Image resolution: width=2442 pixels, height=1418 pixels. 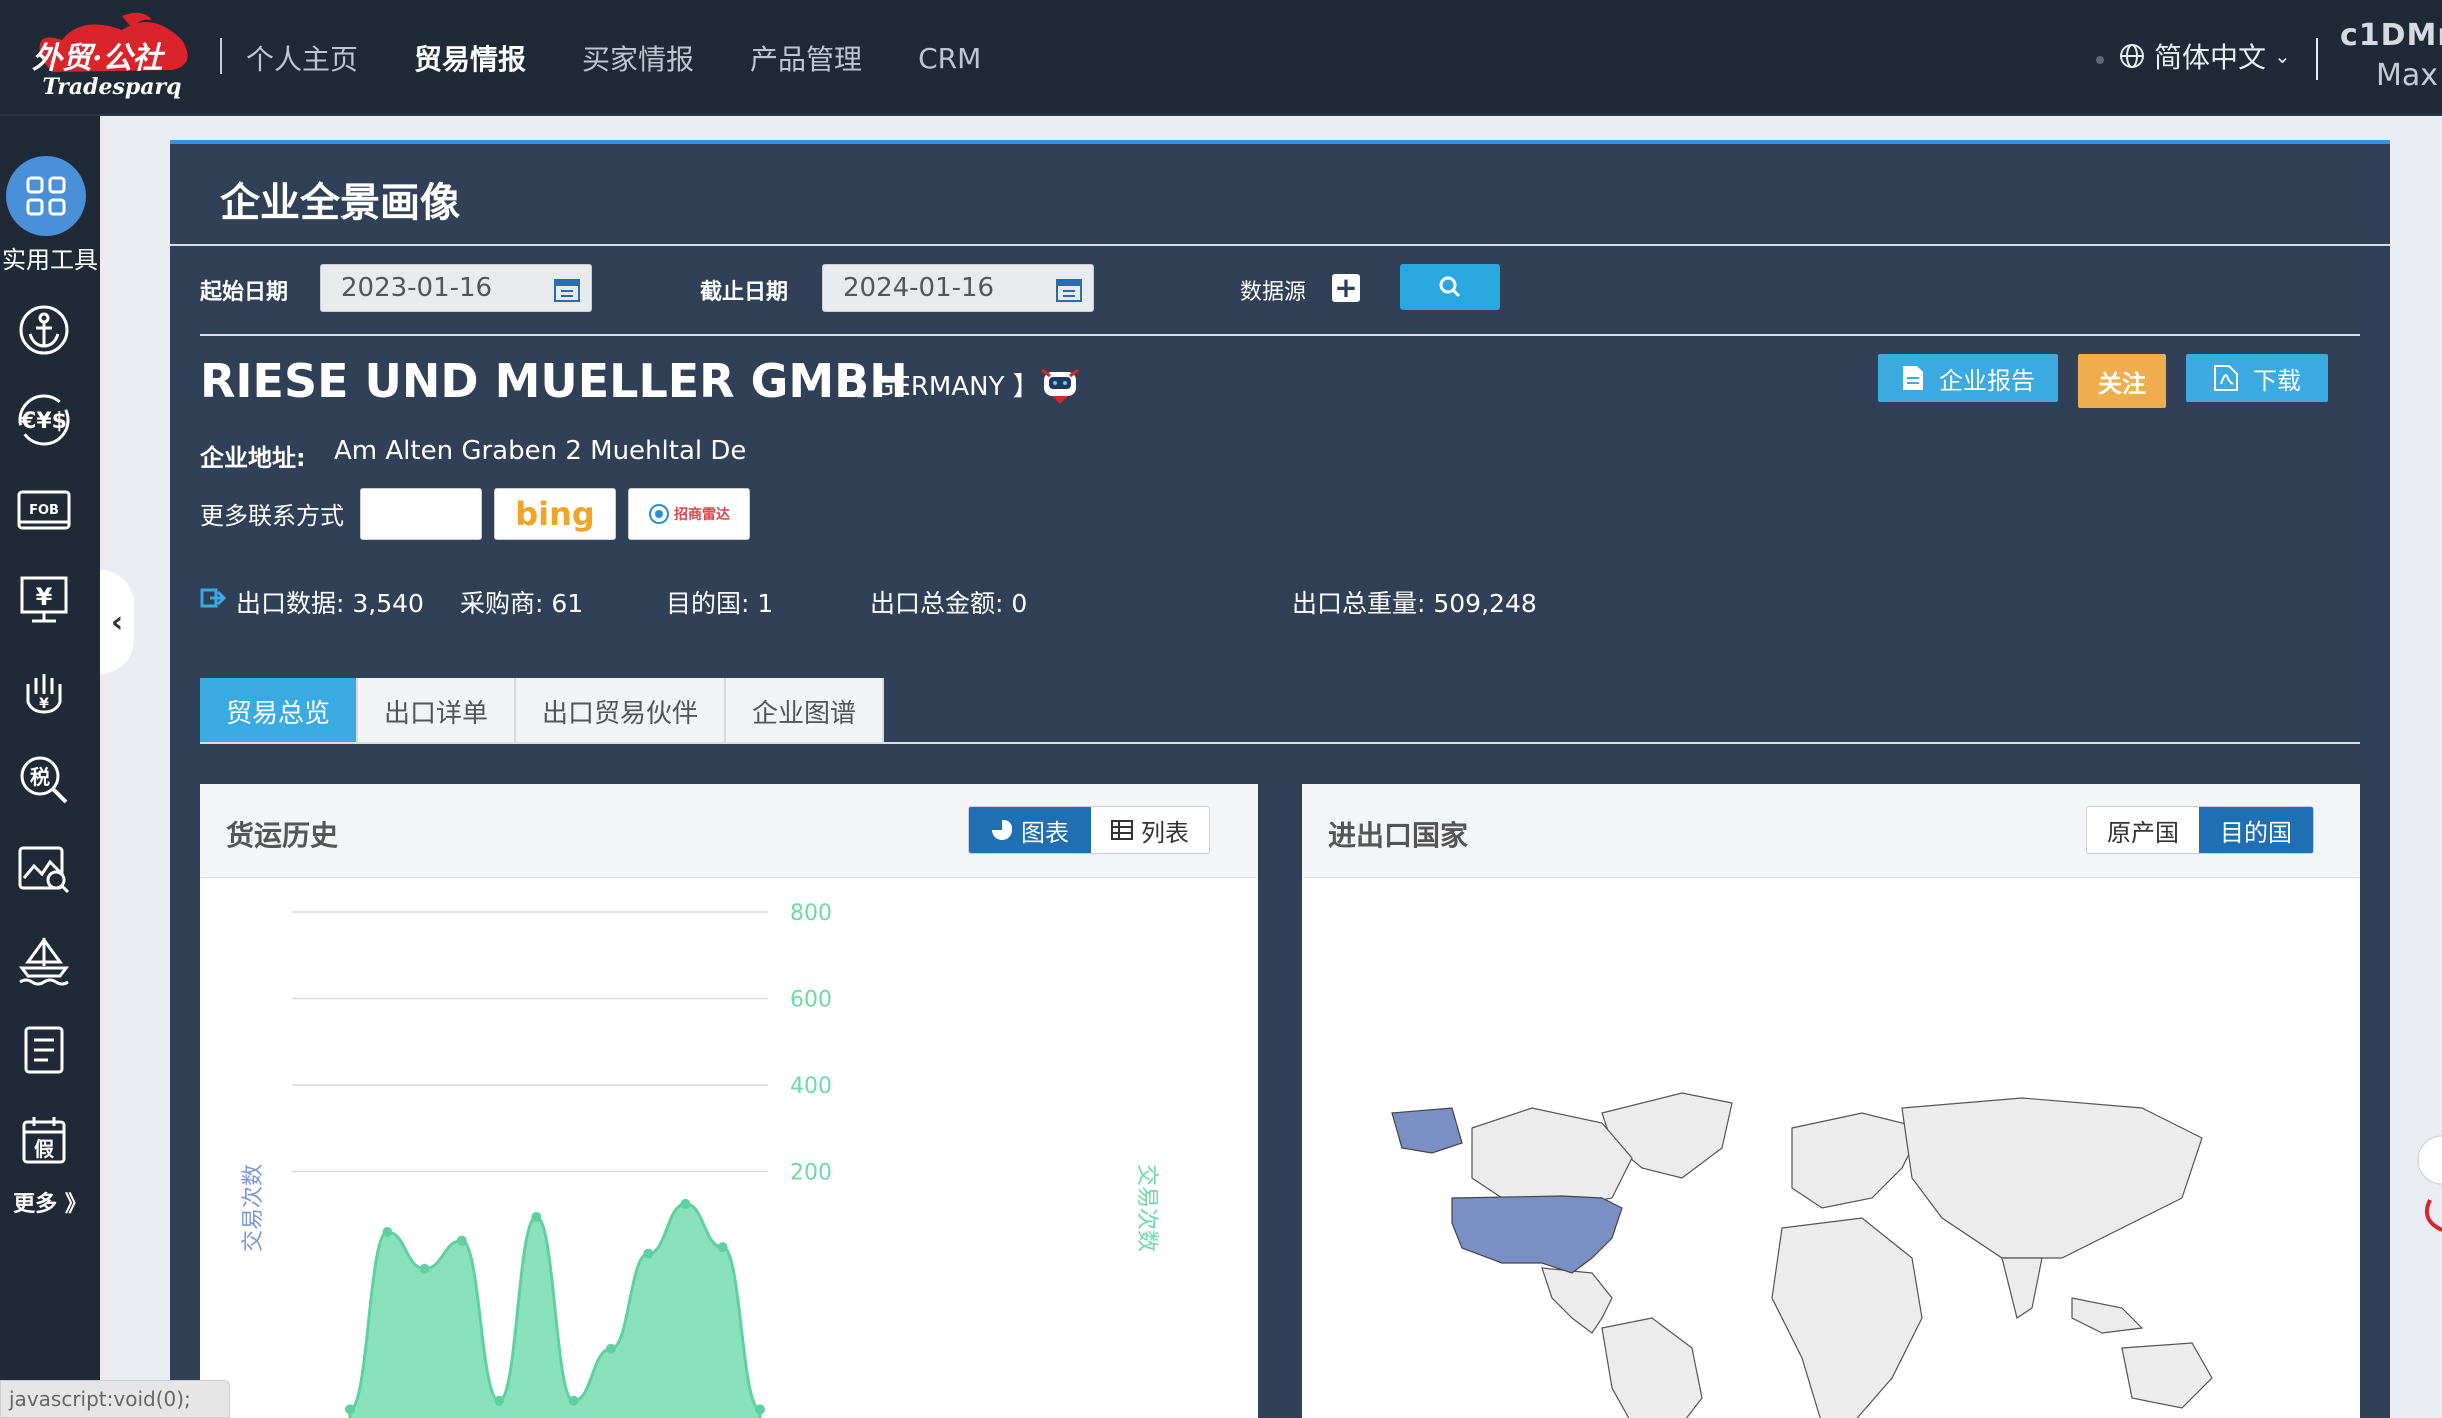 I want to click on user-name: Max, so click(x=2407, y=75).